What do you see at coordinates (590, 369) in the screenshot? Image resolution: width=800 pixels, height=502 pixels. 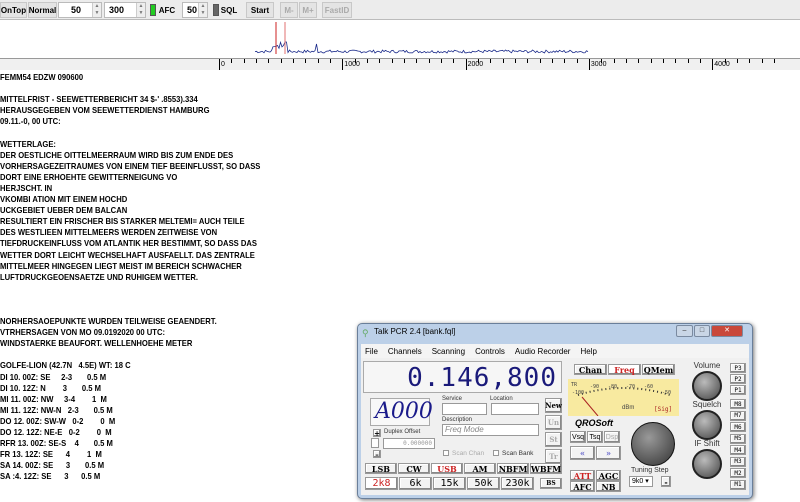 I see `tab-chan: Chan` at bounding box center [590, 369].